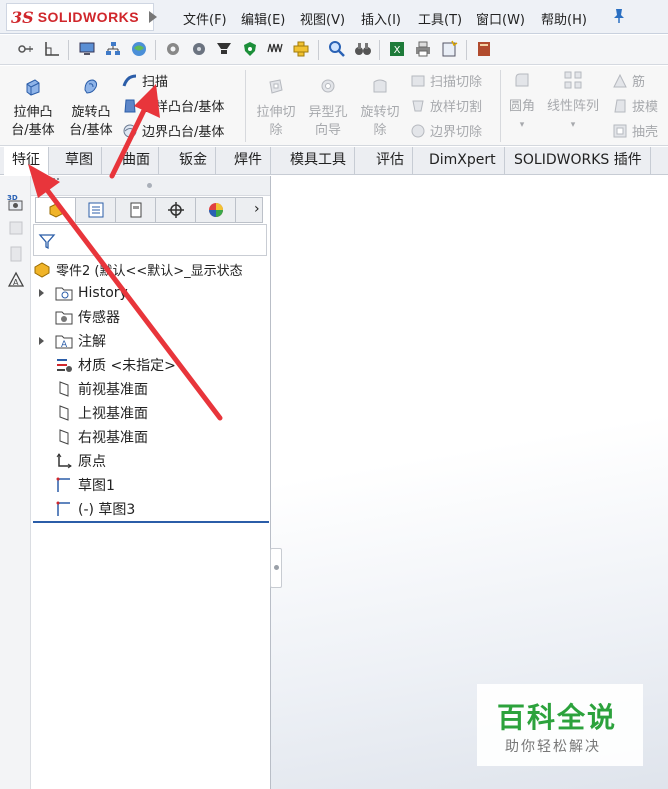 The image size is (668, 789). I want to click on featuremanager-tab, so click(56, 210).